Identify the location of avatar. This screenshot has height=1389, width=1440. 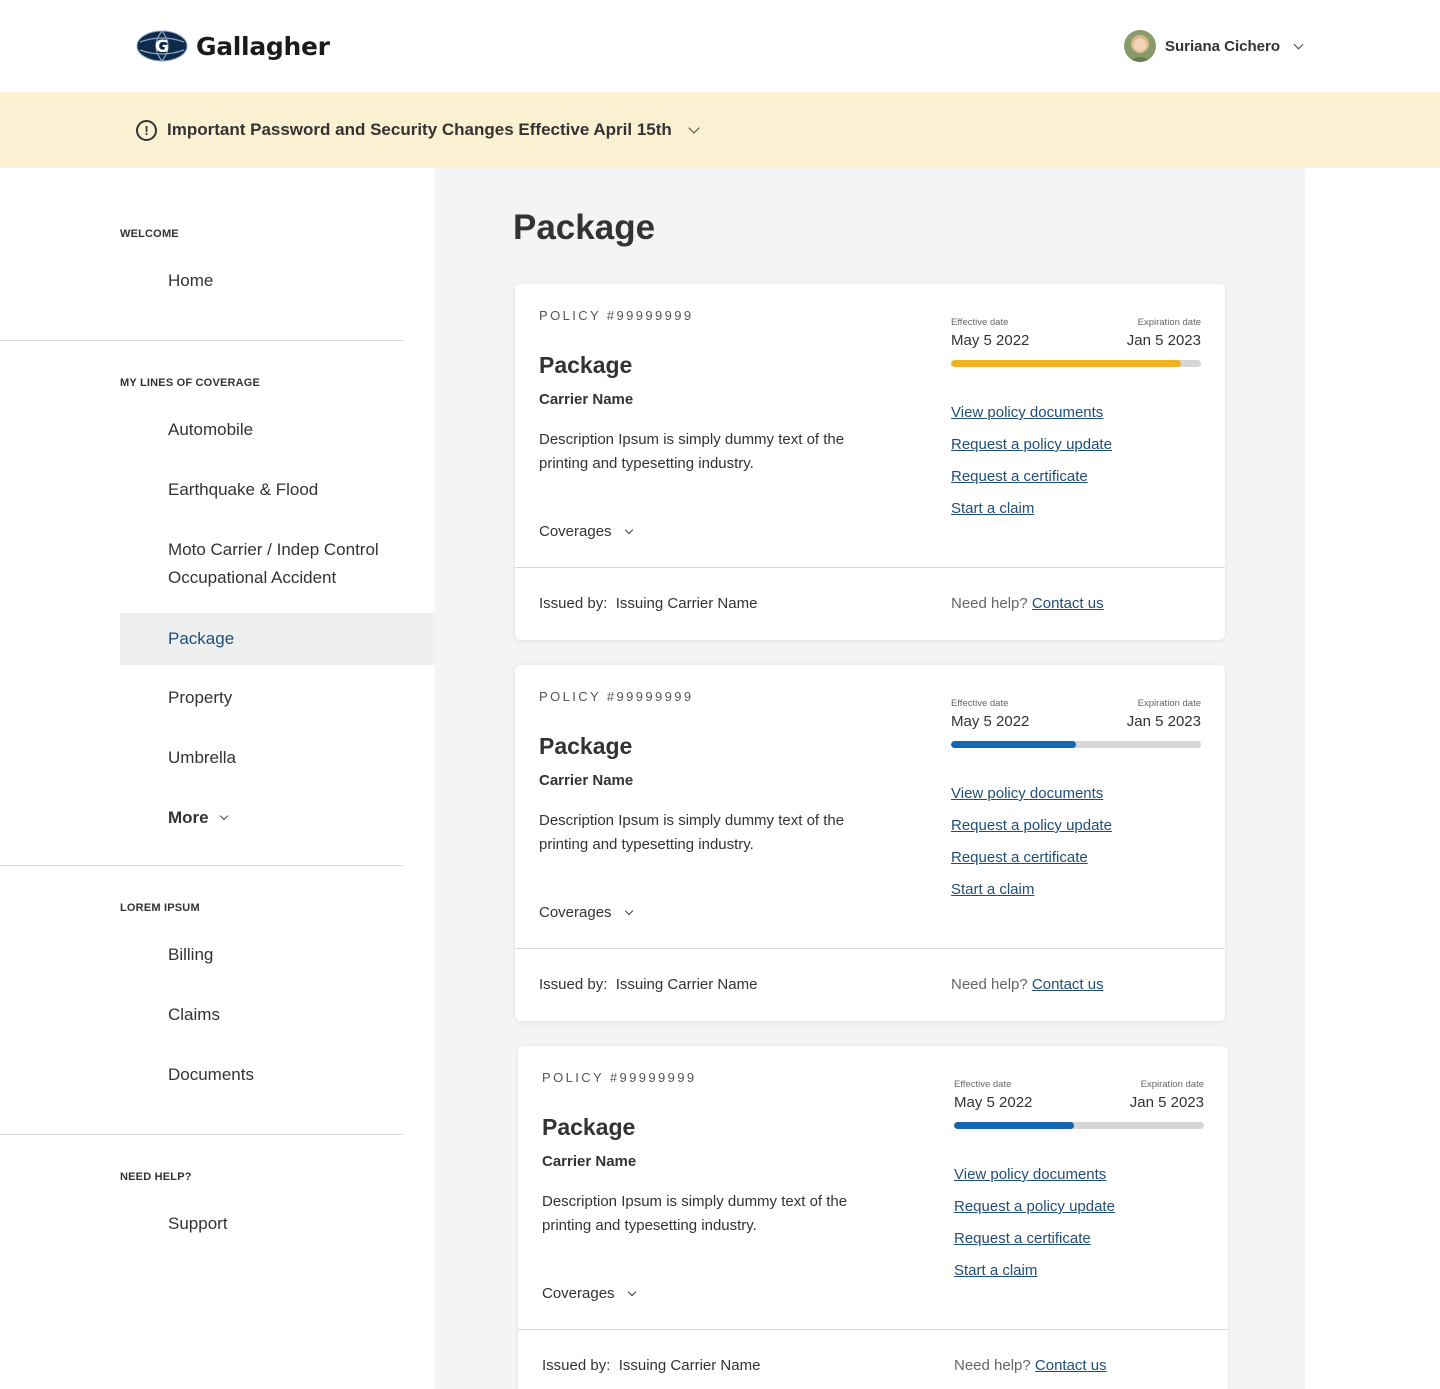
(1139, 46).